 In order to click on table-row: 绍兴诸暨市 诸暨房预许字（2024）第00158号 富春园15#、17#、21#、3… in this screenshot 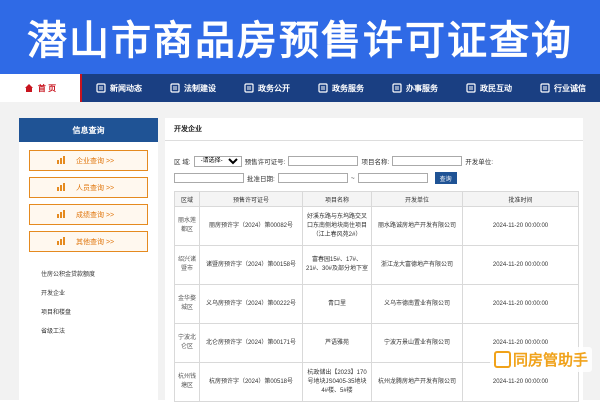, I will do `click(376, 265)`.